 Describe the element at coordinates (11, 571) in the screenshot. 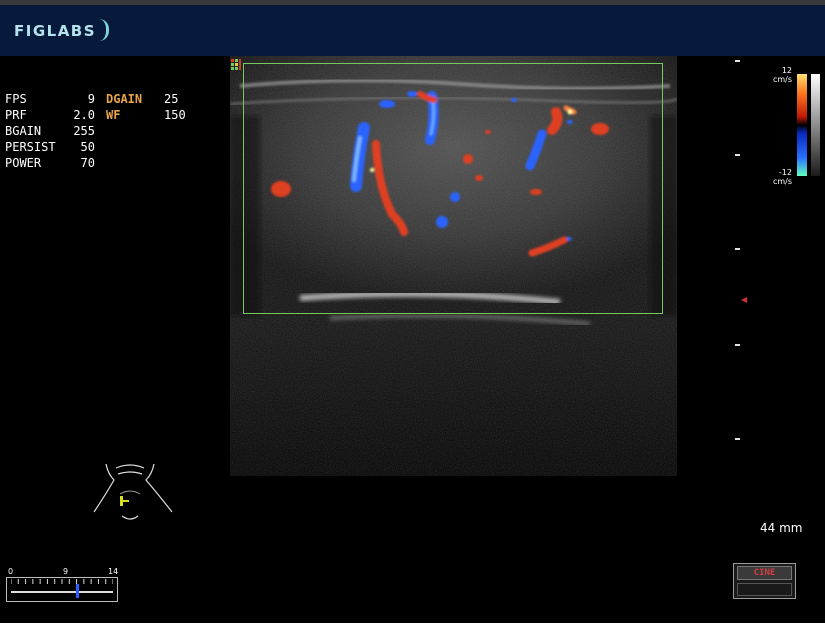

I see `cine-slider-min: 0` at that location.